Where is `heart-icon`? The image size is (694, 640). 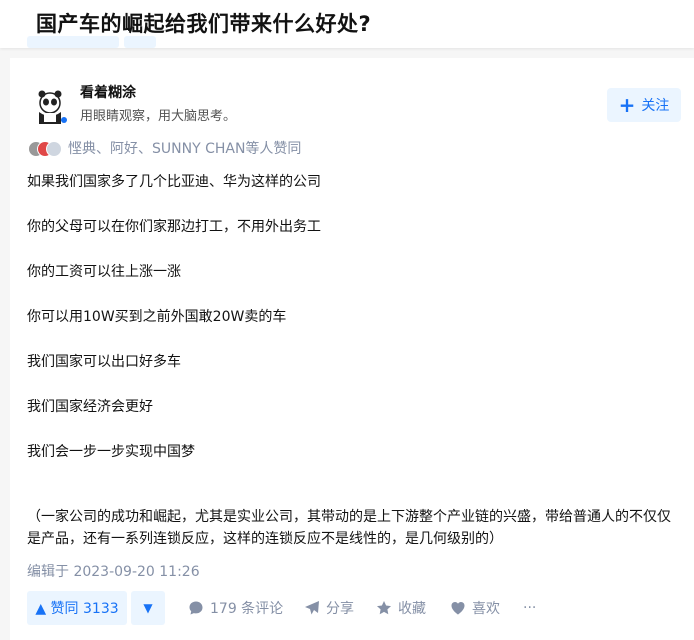
heart-icon is located at coordinates (458, 608).